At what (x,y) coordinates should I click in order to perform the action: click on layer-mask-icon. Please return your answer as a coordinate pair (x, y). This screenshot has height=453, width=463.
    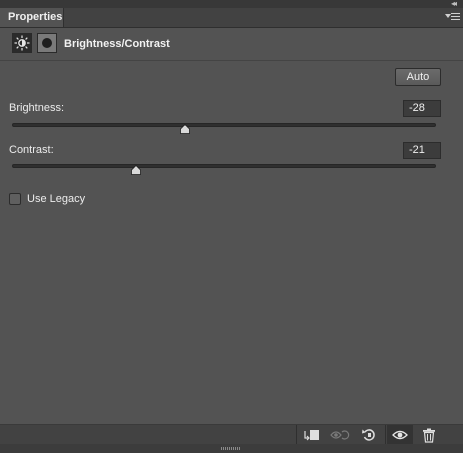
    Looking at the image, I should click on (47, 43).